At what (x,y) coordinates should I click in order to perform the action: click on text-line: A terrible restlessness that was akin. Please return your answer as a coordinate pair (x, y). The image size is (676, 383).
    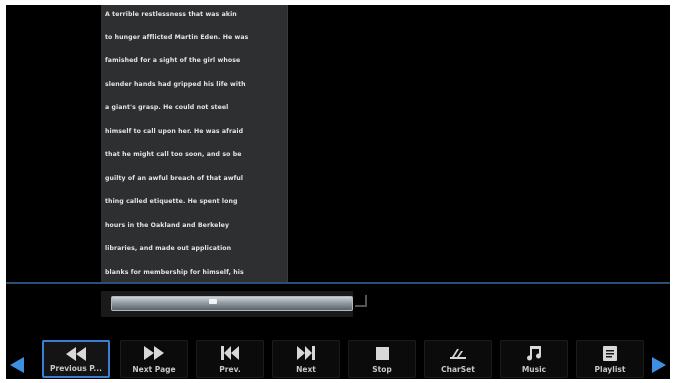
    Looking at the image, I should click on (171, 14).